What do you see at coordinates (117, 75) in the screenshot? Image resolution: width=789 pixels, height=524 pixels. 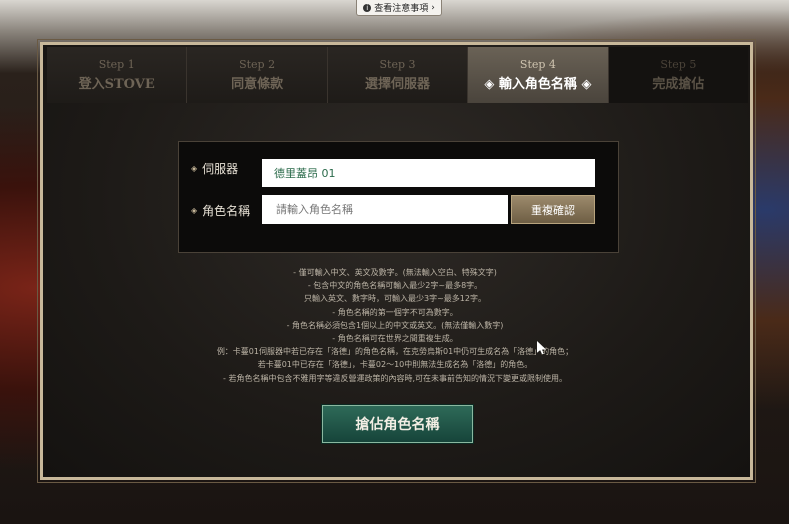 I see `step-1: Step 1 登入STOVE` at bounding box center [117, 75].